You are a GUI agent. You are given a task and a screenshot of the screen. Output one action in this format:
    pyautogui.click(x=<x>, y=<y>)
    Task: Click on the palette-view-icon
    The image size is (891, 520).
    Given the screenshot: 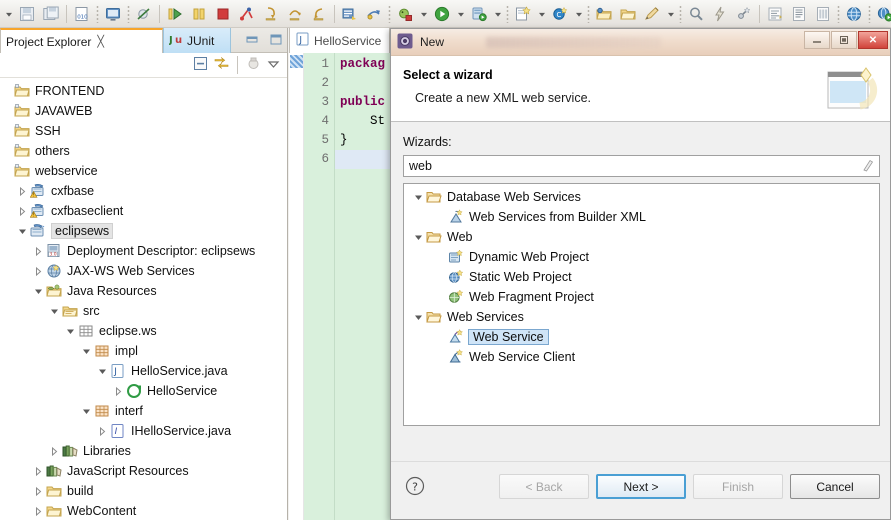 What is the action you would take?
    pyautogui.click(x=823, y=14)
    